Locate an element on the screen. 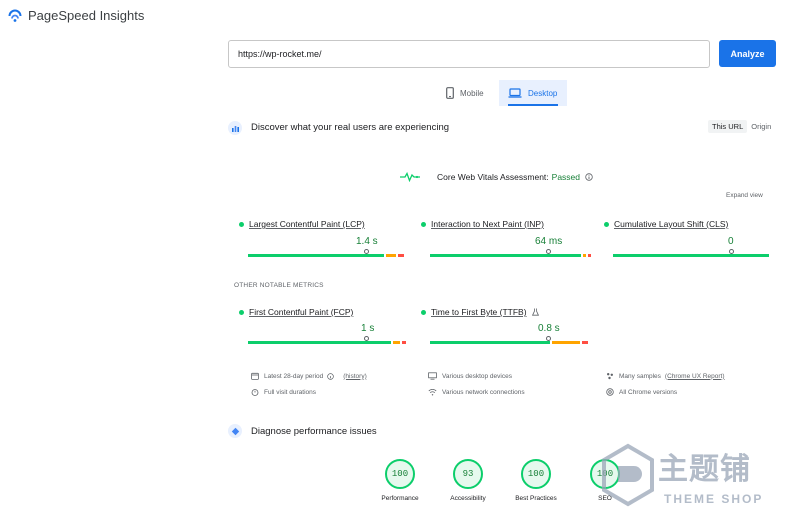 This screenshot has height=531, width=800. tab-mobile-label: Mobile is located at coordinates (472, 93).